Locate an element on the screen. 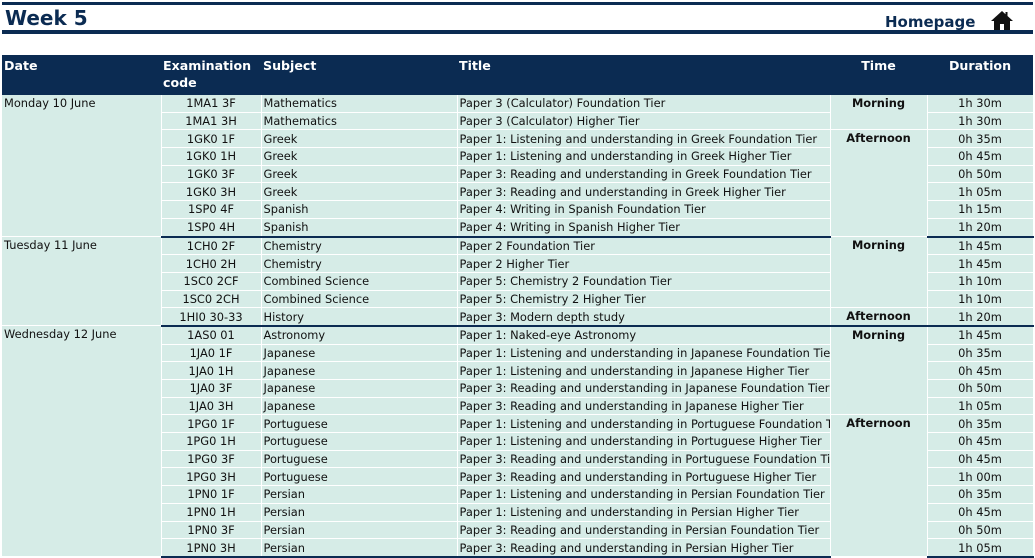  col-header-duration: Duration is located at coordinates (980, 75).